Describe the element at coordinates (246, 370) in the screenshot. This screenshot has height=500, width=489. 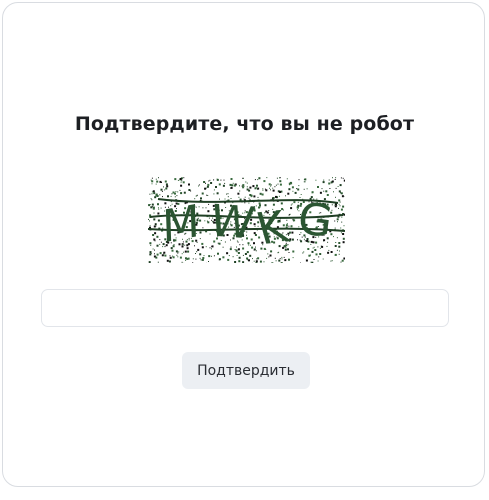
I see `confirm-button: Подтвердить` at that location.